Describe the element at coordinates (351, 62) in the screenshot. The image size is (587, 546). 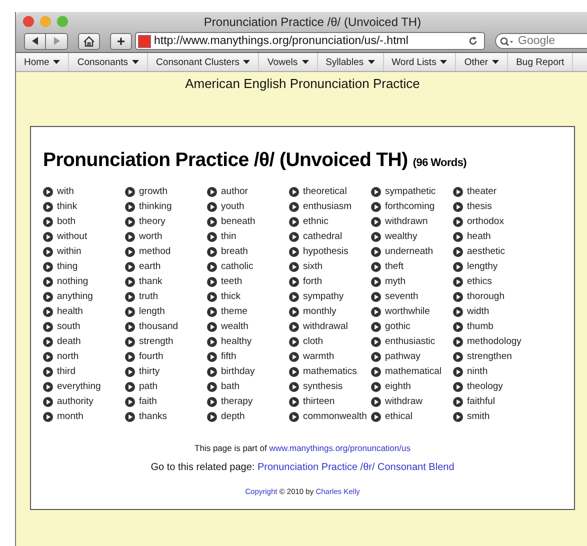
I see `nav-menu-item: Syllables` at that location.